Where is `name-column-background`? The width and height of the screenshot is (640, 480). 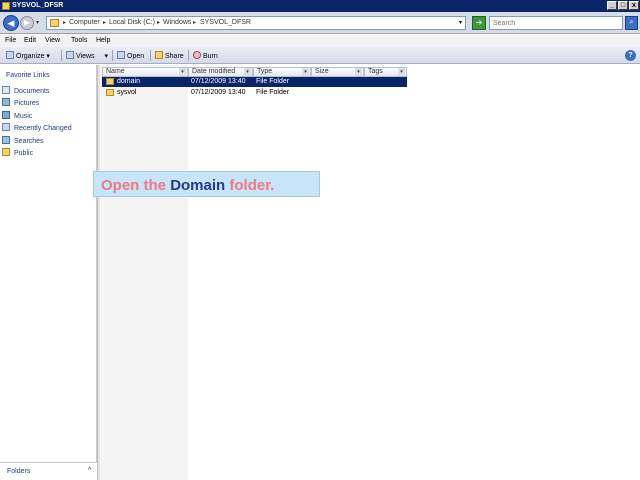 name-column-background is located at coordinates (144, 272).